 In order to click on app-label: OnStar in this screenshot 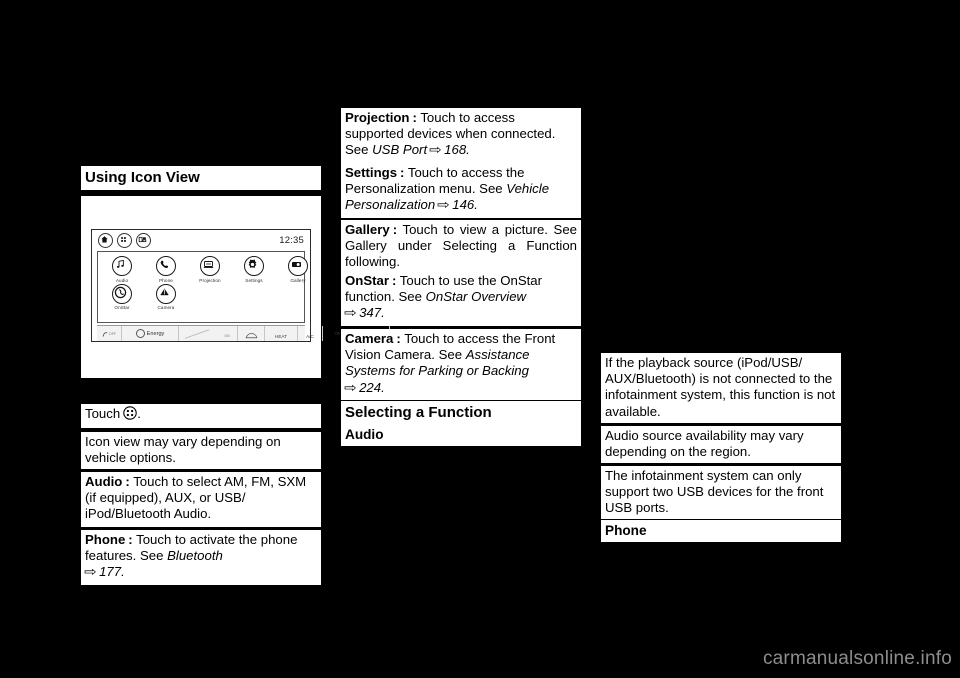, I will do `click(122, 307)`.